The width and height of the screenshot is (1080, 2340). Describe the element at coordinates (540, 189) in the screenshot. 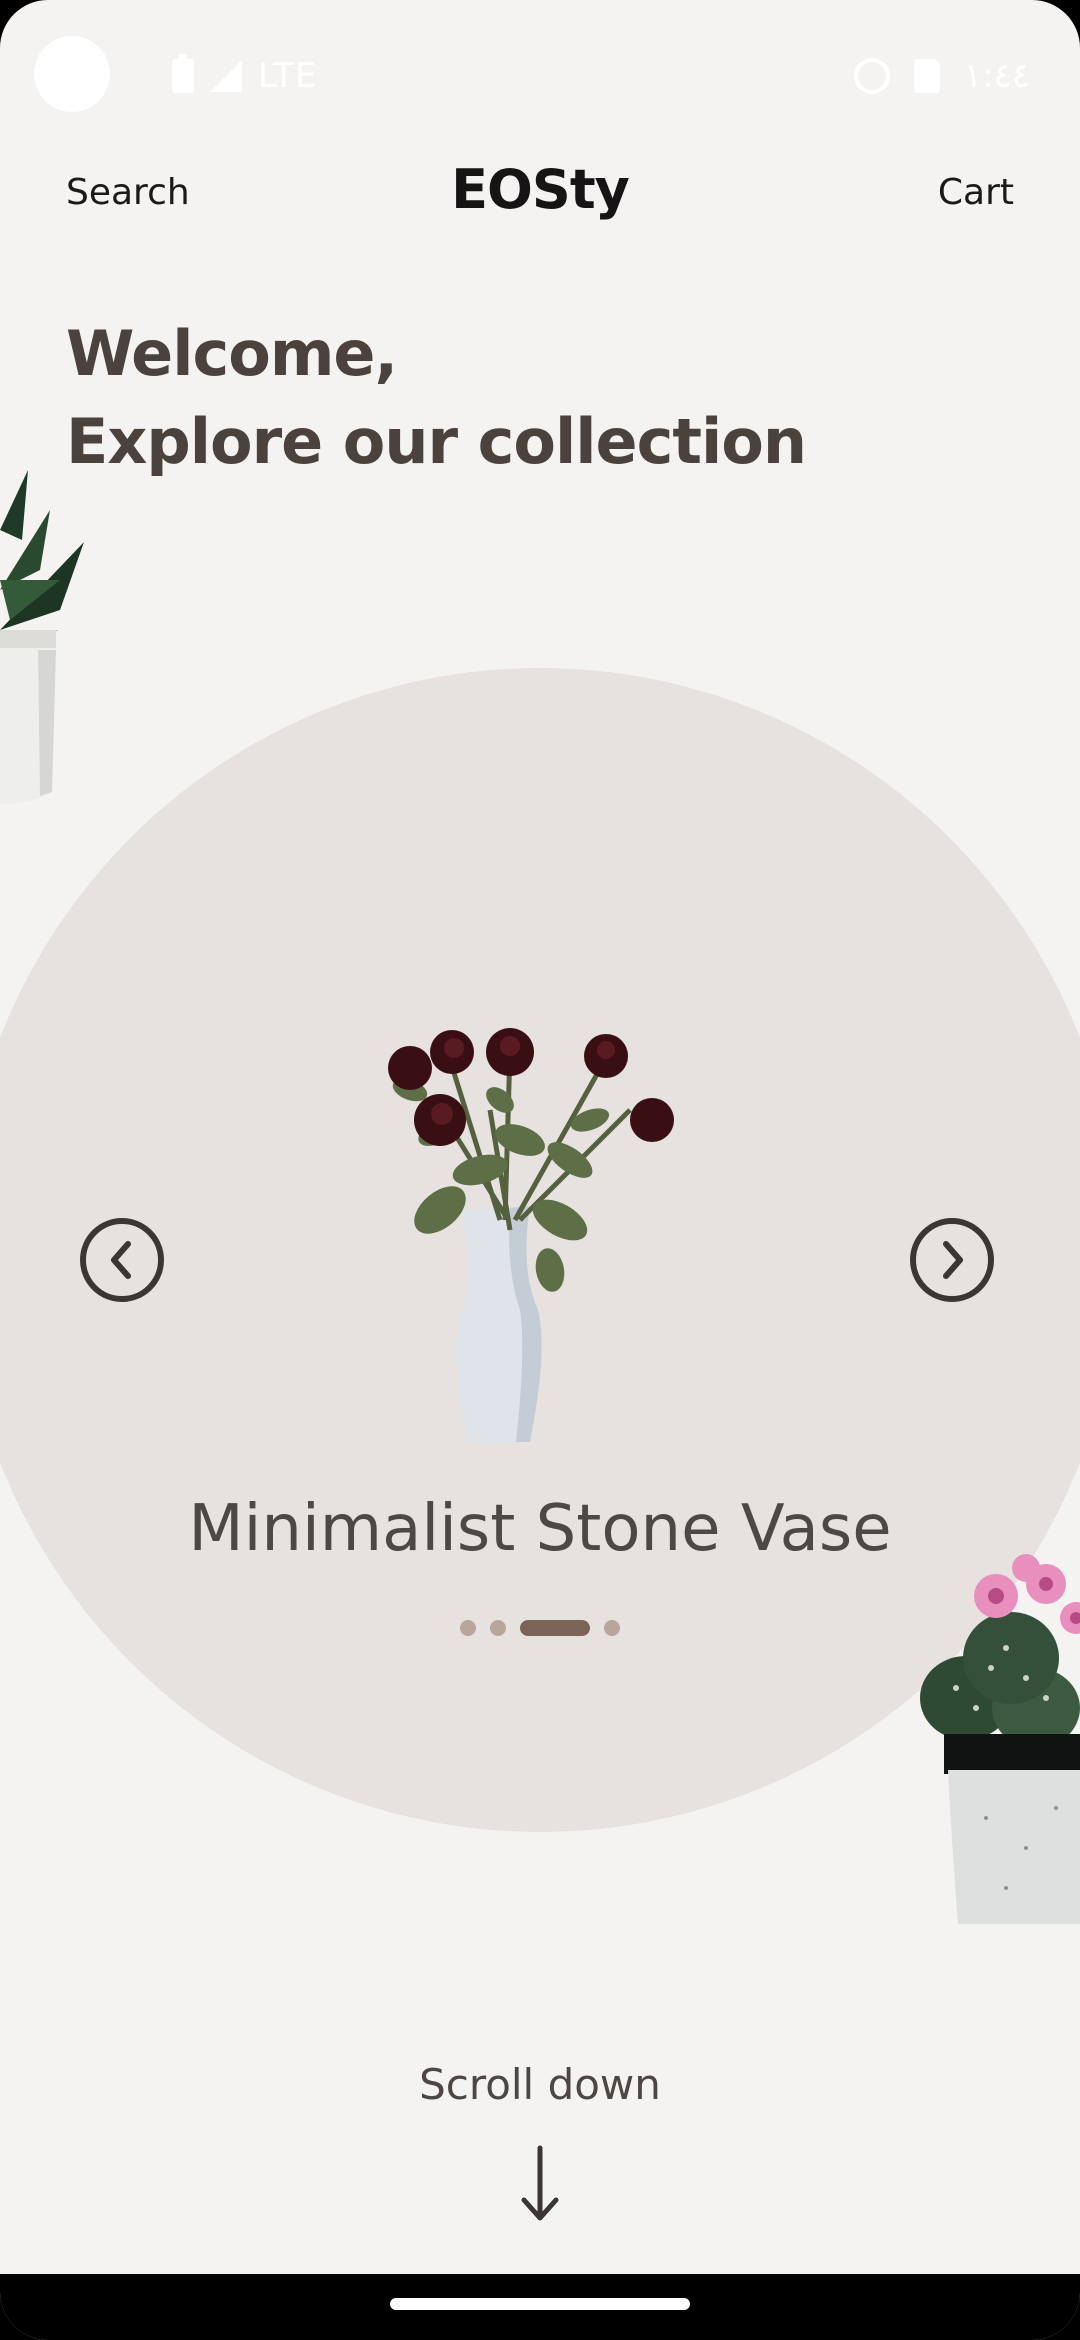

I see `brand-title: EOSty` at that location.